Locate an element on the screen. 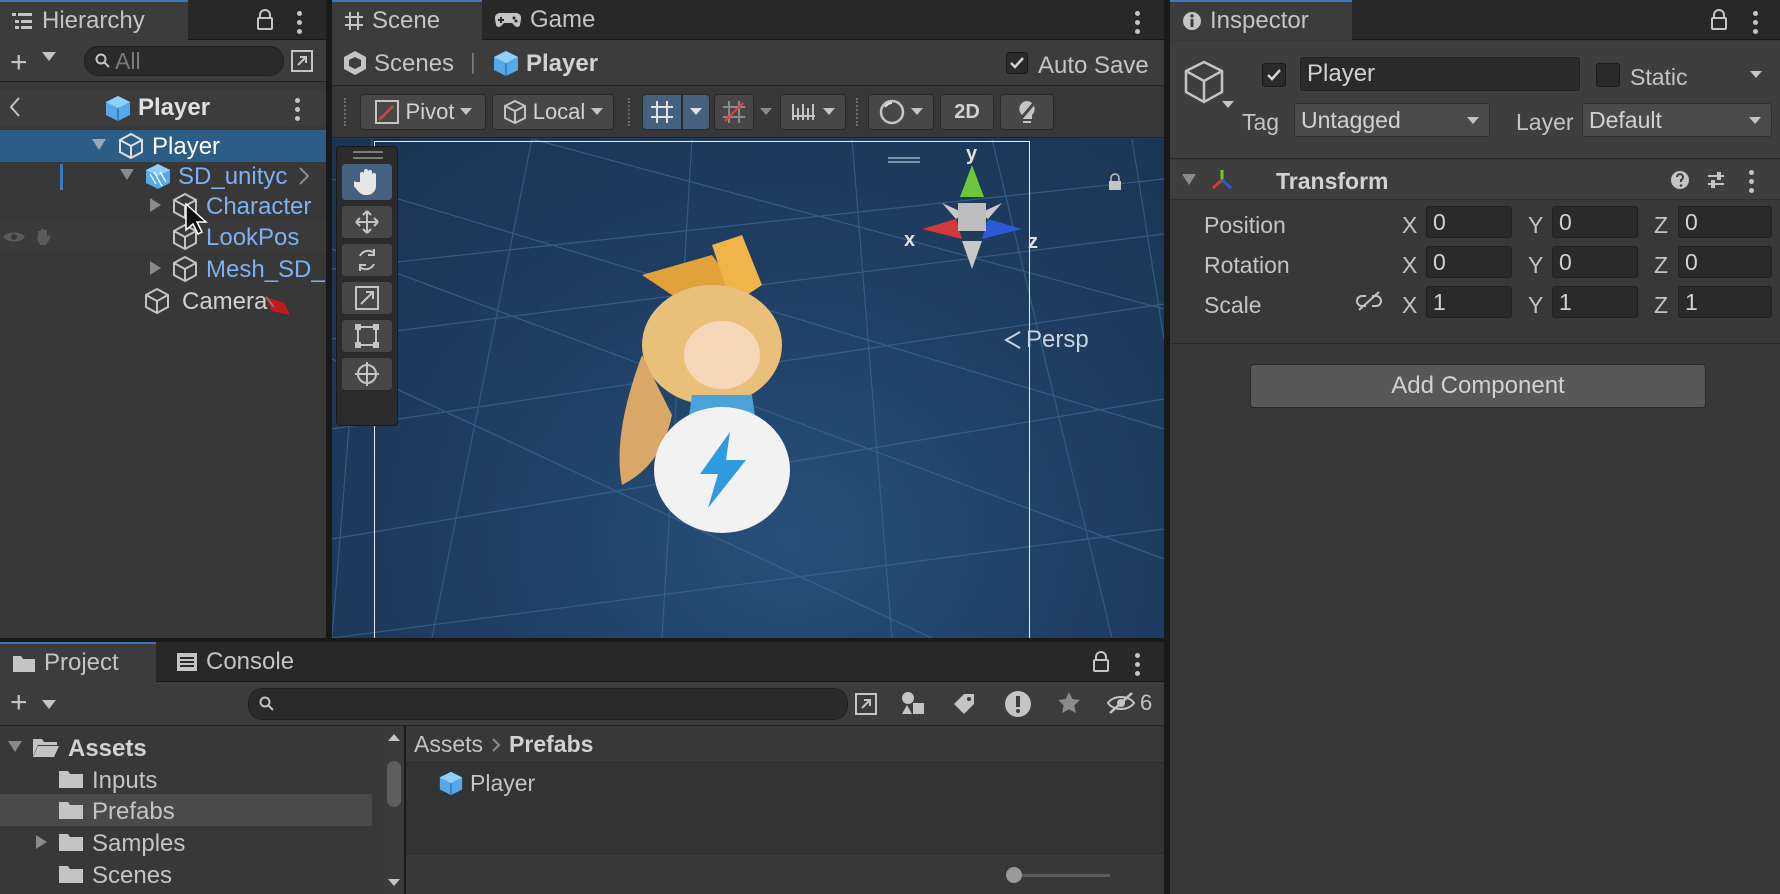 The width and height of the screenshot is (1780, 894). constrain-proportions-link-icon is located at coordinates (1369, 301).